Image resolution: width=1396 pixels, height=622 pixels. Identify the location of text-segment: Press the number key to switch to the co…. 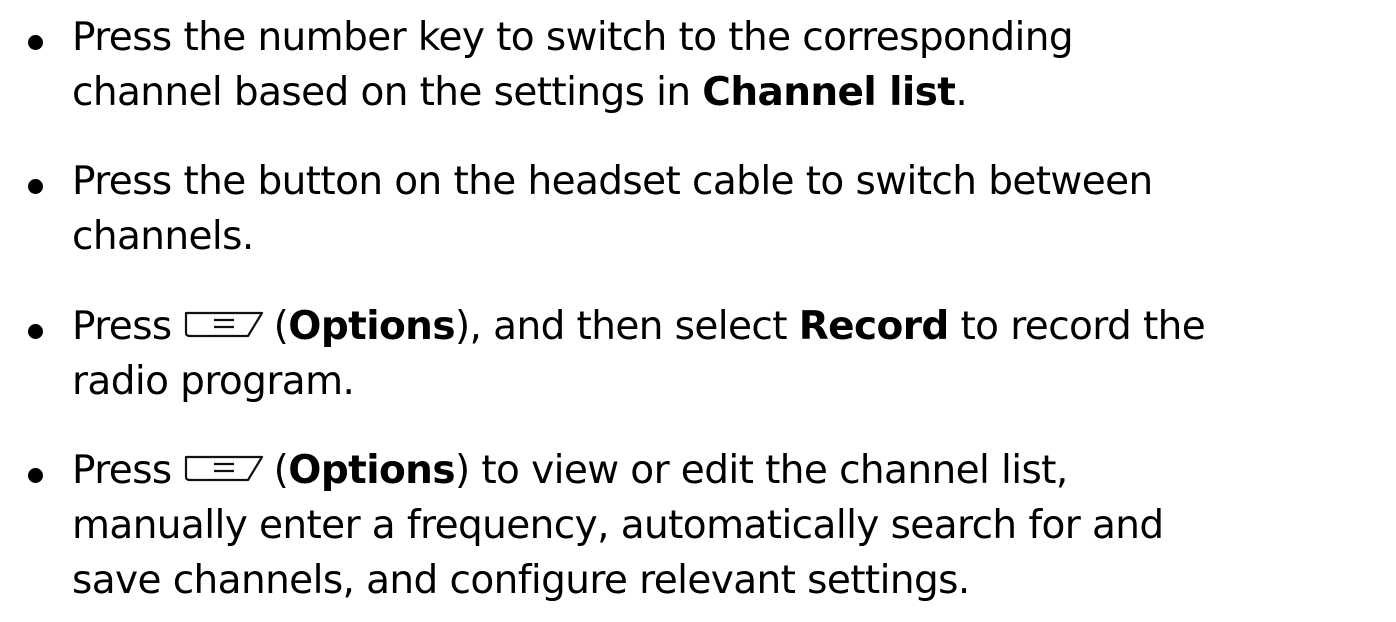
(573, 37).